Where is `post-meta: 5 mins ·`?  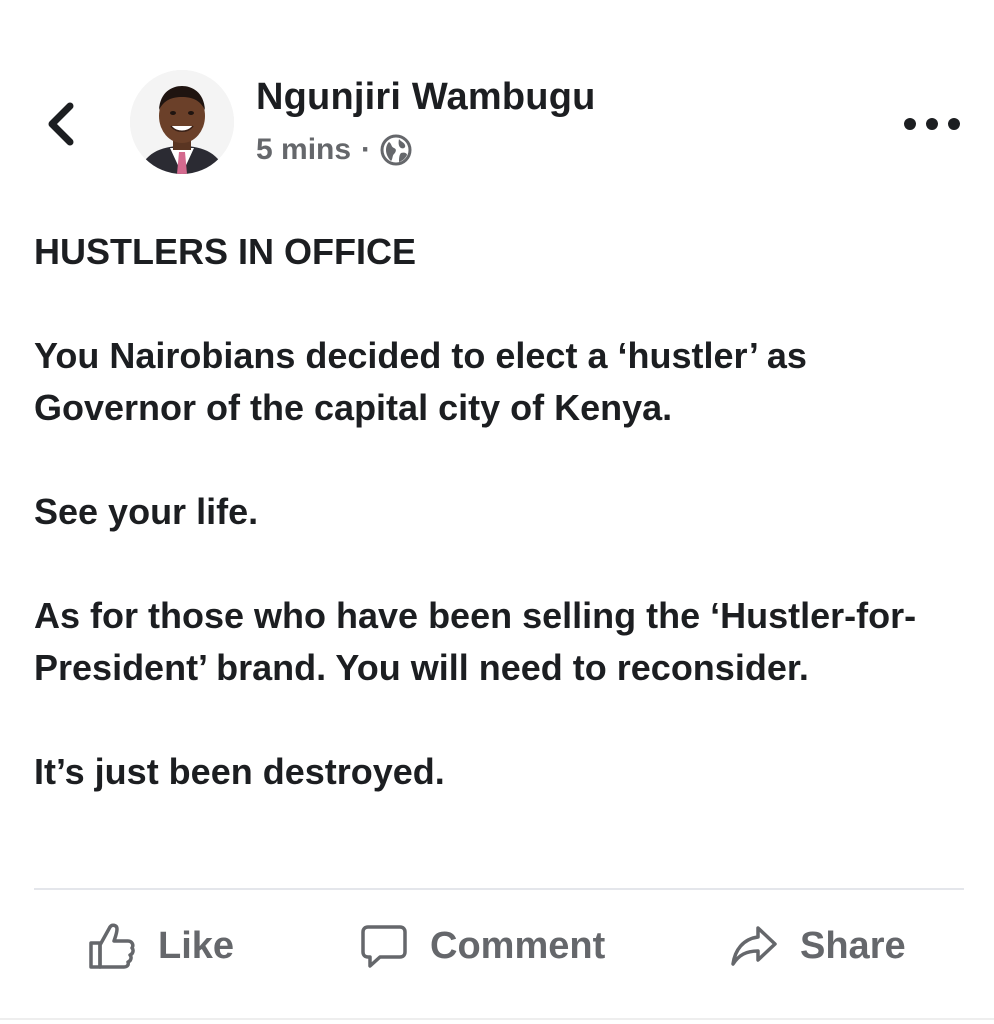 post-meta: 5 mins · is located at coordinates (334, 150).